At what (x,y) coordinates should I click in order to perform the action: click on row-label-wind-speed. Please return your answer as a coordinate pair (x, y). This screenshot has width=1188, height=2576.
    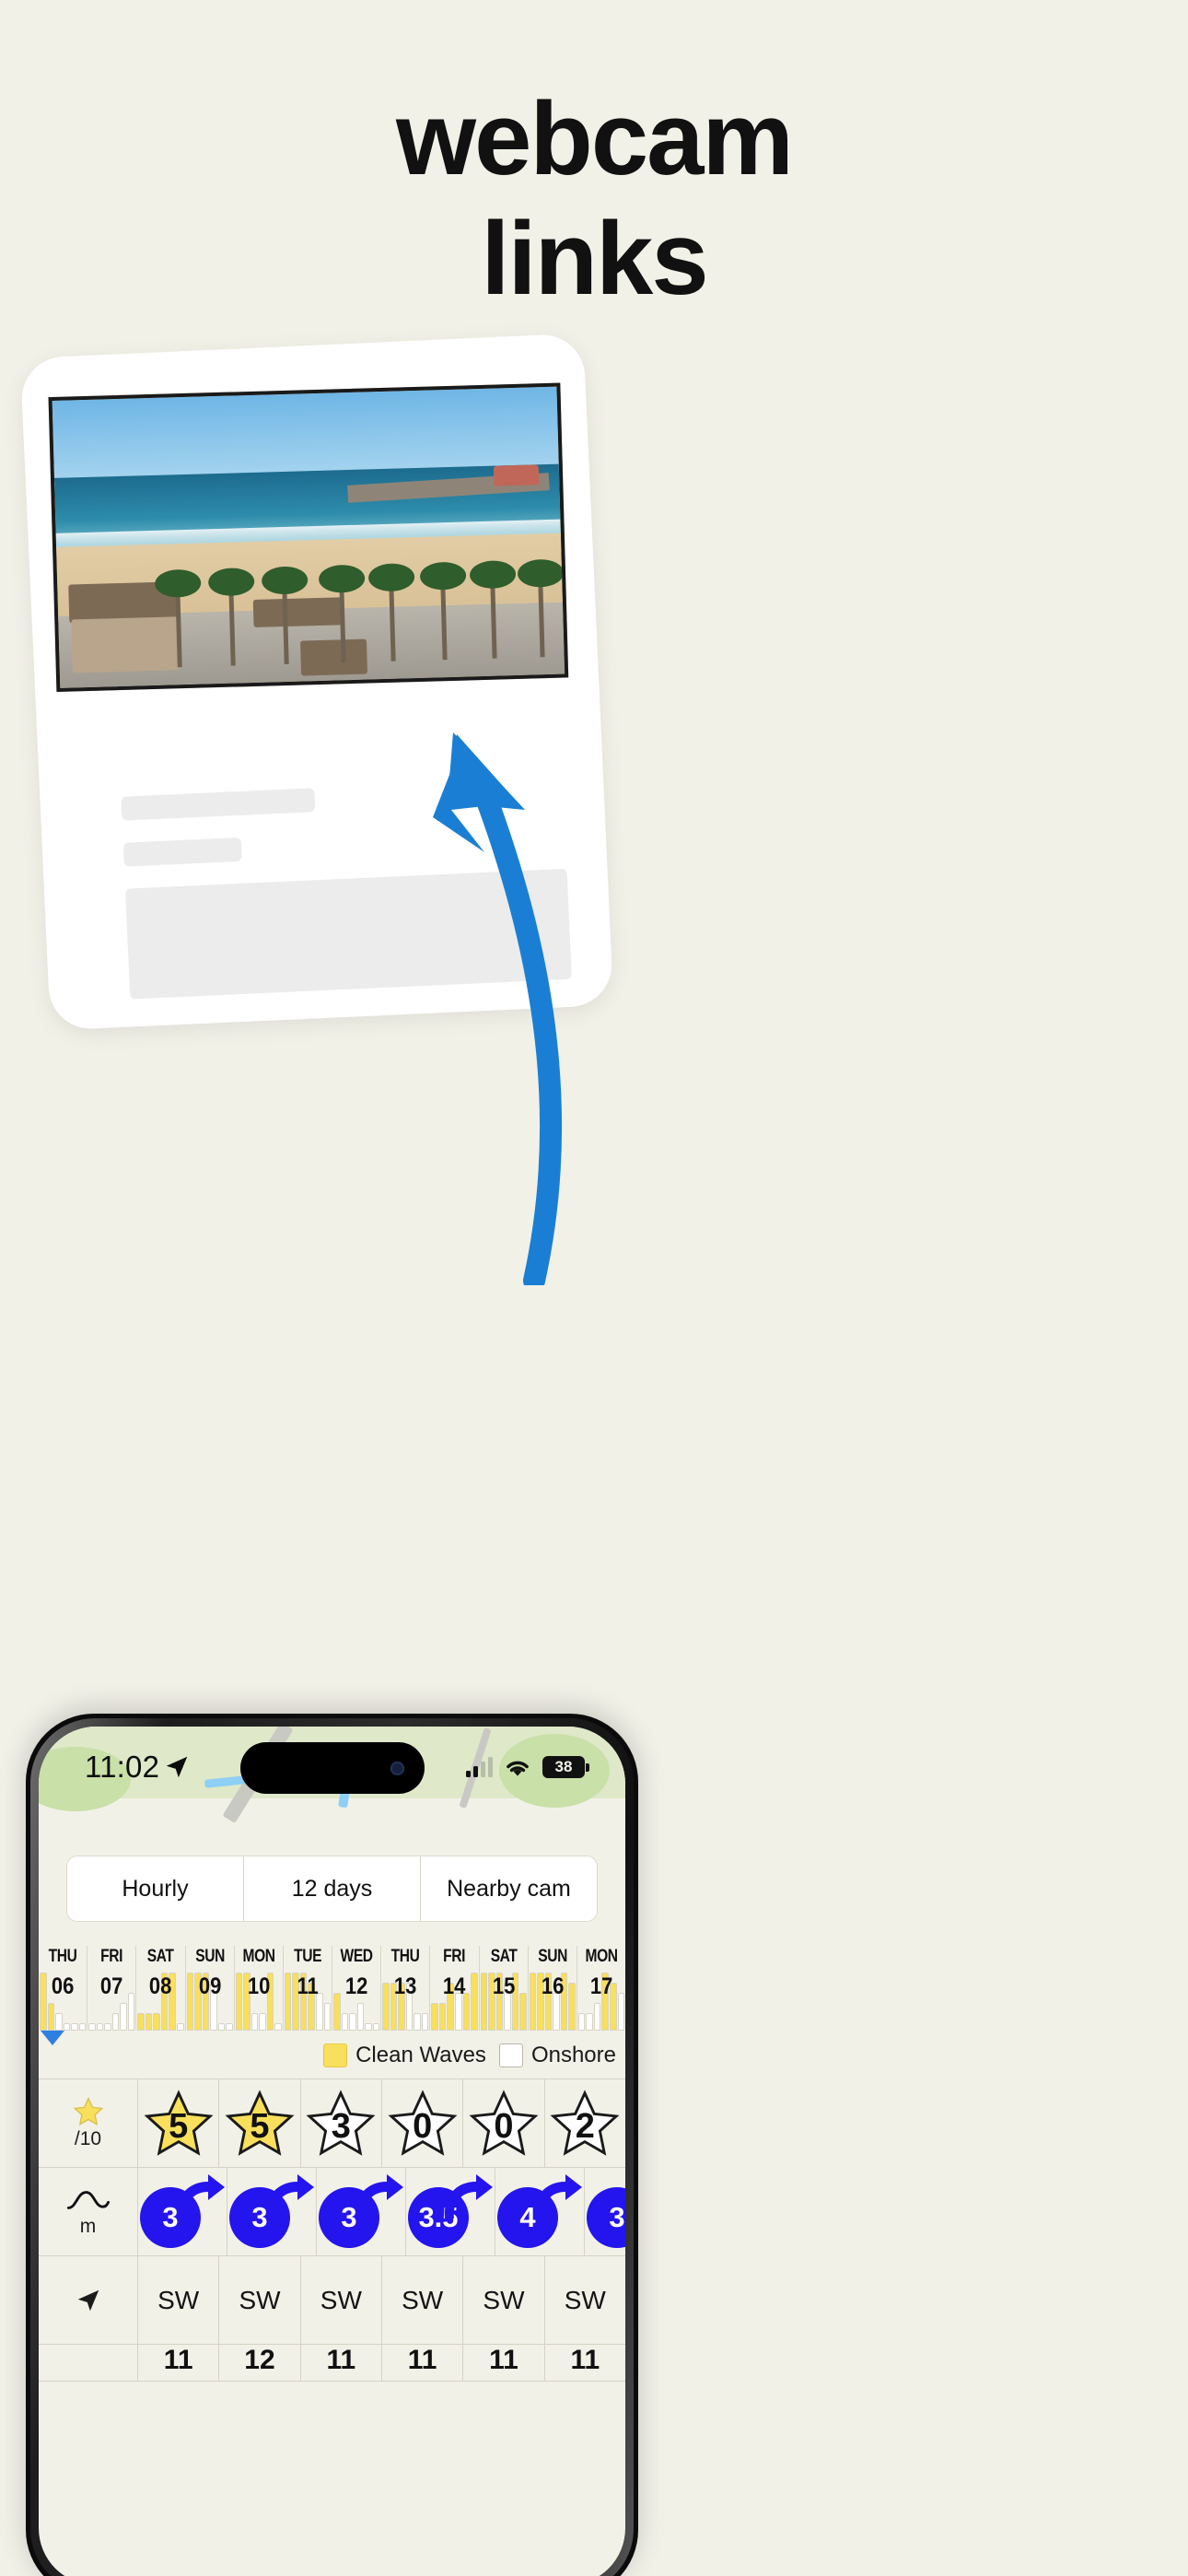
    Looking at the image, I should click on (88, 2363).